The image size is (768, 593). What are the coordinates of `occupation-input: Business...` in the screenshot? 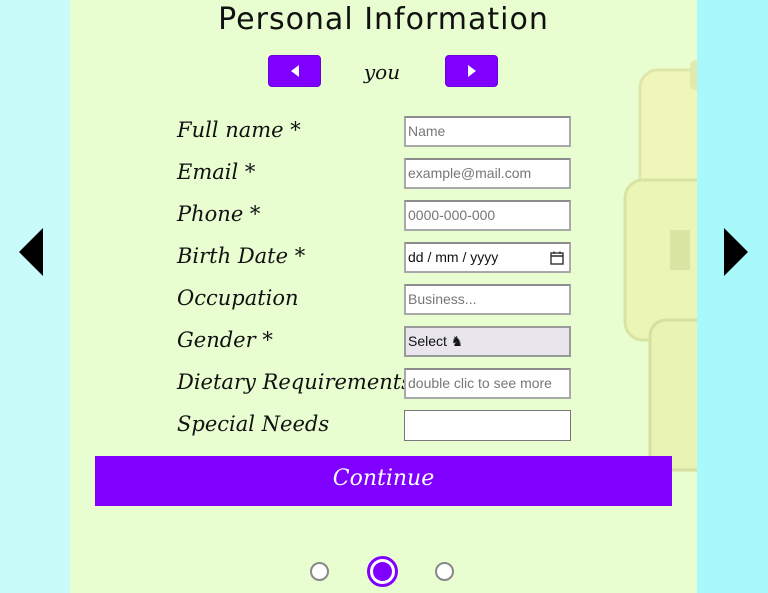 It's located at (487, 299).